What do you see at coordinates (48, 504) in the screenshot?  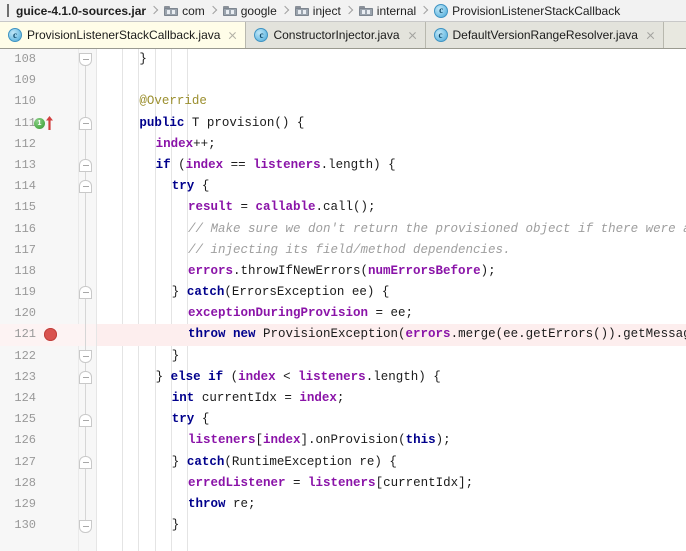 I see `gutter-row: 129` at bounding box center [48, 504].